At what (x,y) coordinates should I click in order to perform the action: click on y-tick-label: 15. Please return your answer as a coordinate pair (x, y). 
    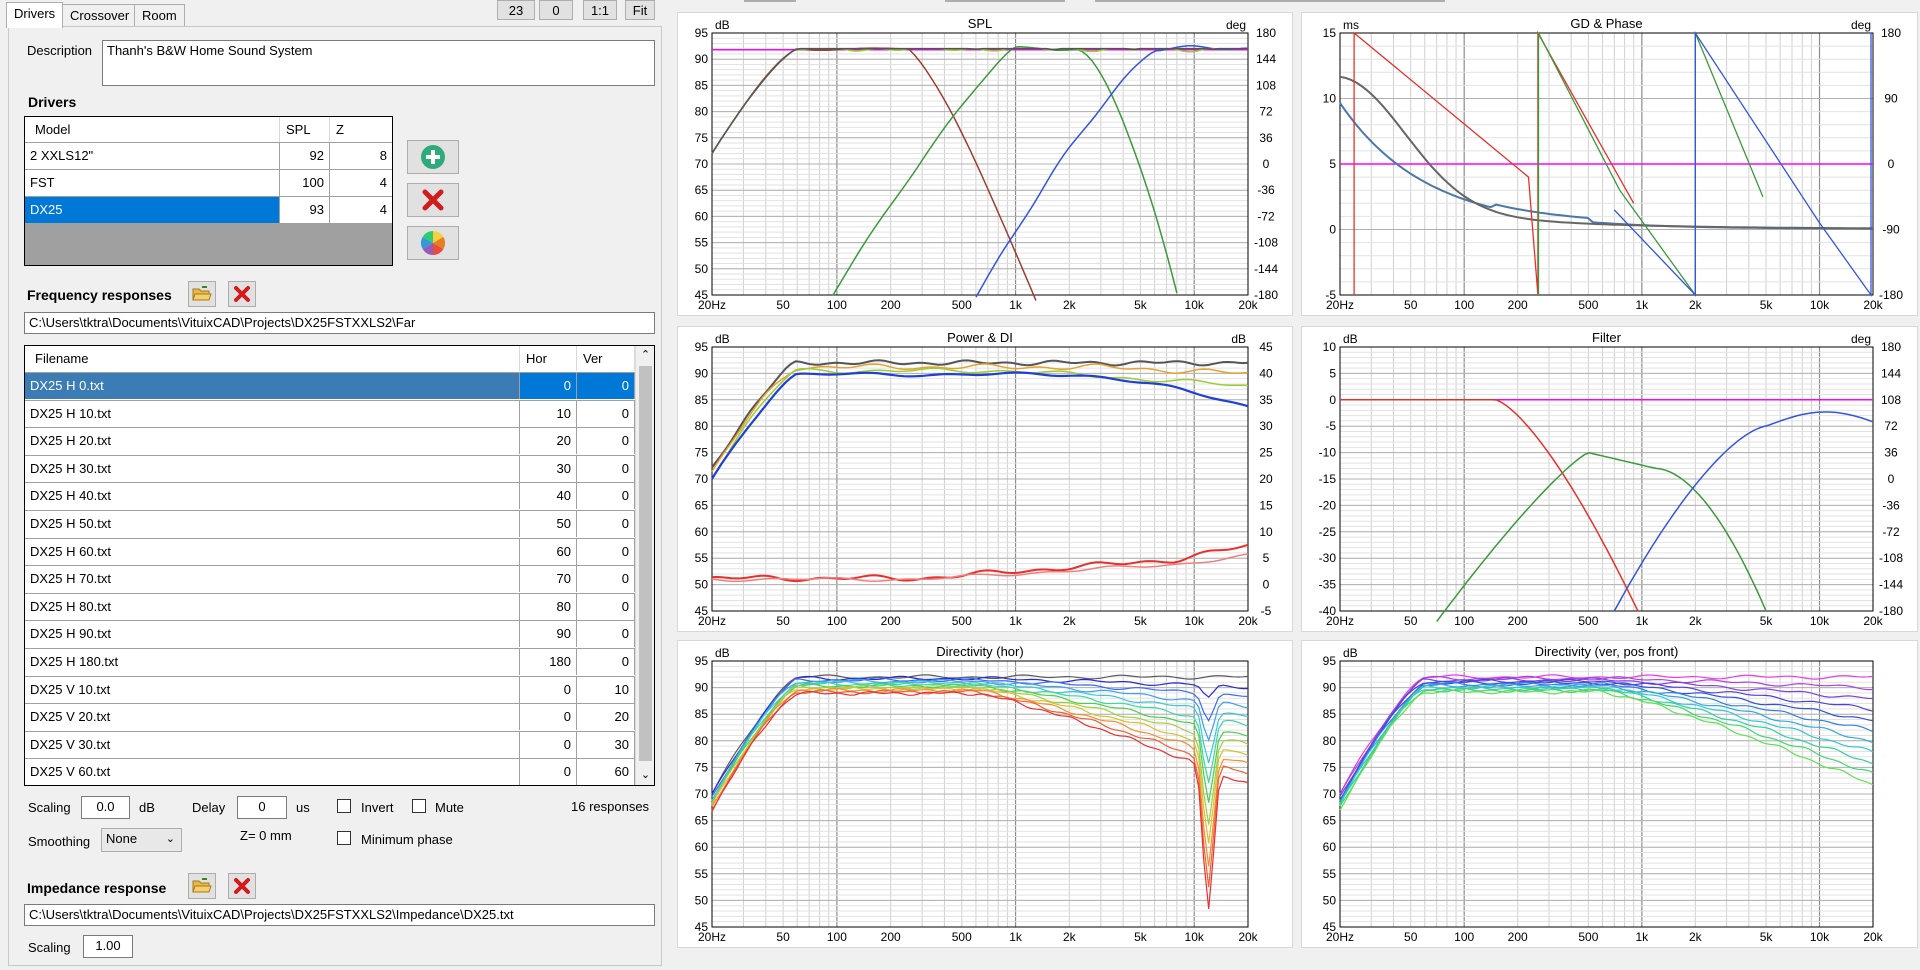
    Looking at the image, I should click on (1330, 33).